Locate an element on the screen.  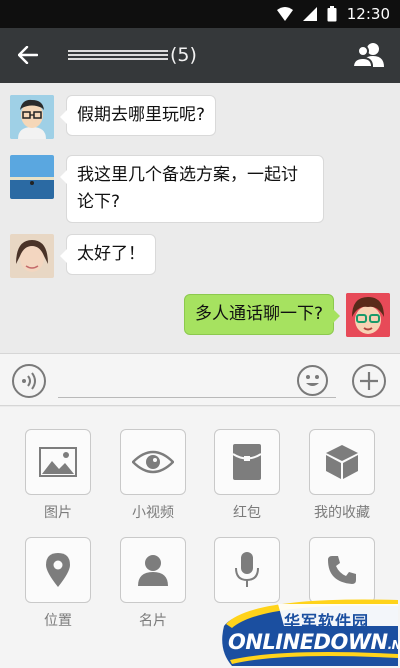
status-bar: 12:30 is located at coordinates (200, 14).